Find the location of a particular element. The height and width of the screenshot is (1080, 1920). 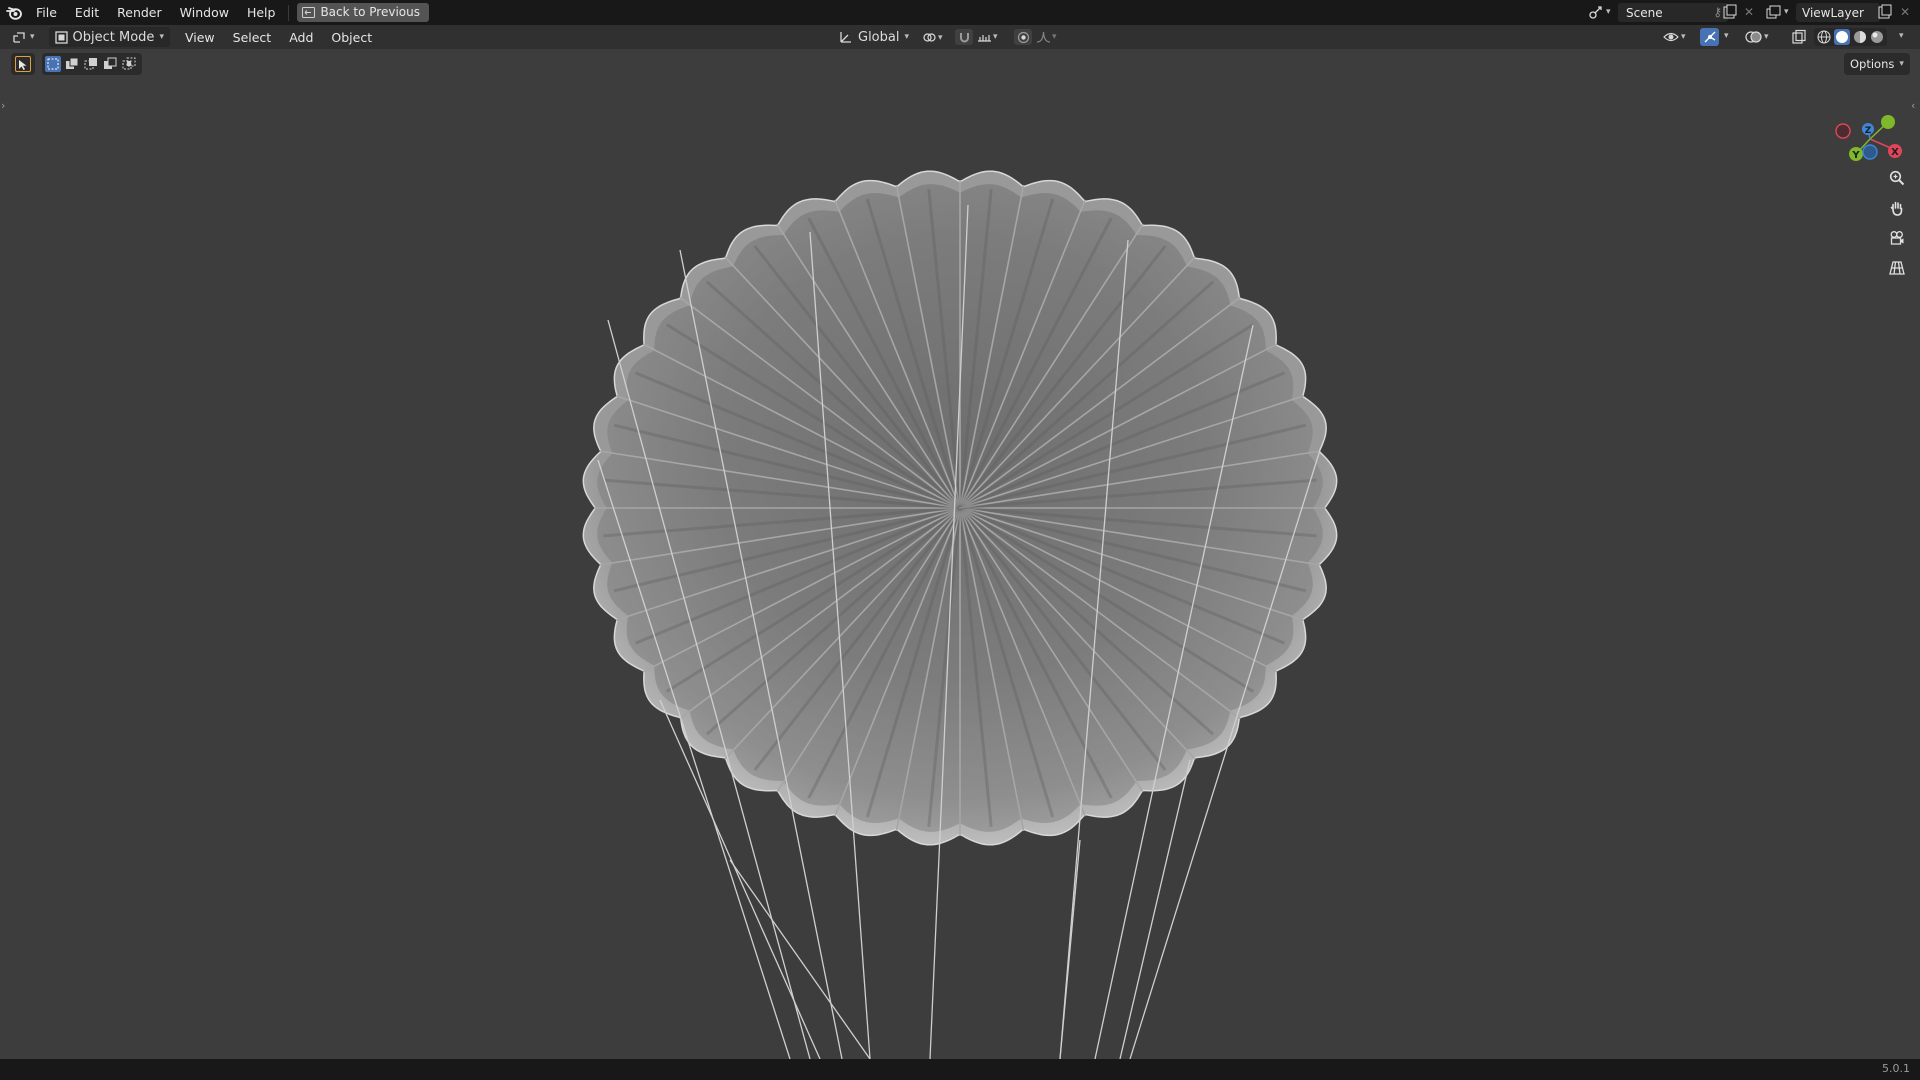

blender-logo-icon is located at coordinates (14, 12).